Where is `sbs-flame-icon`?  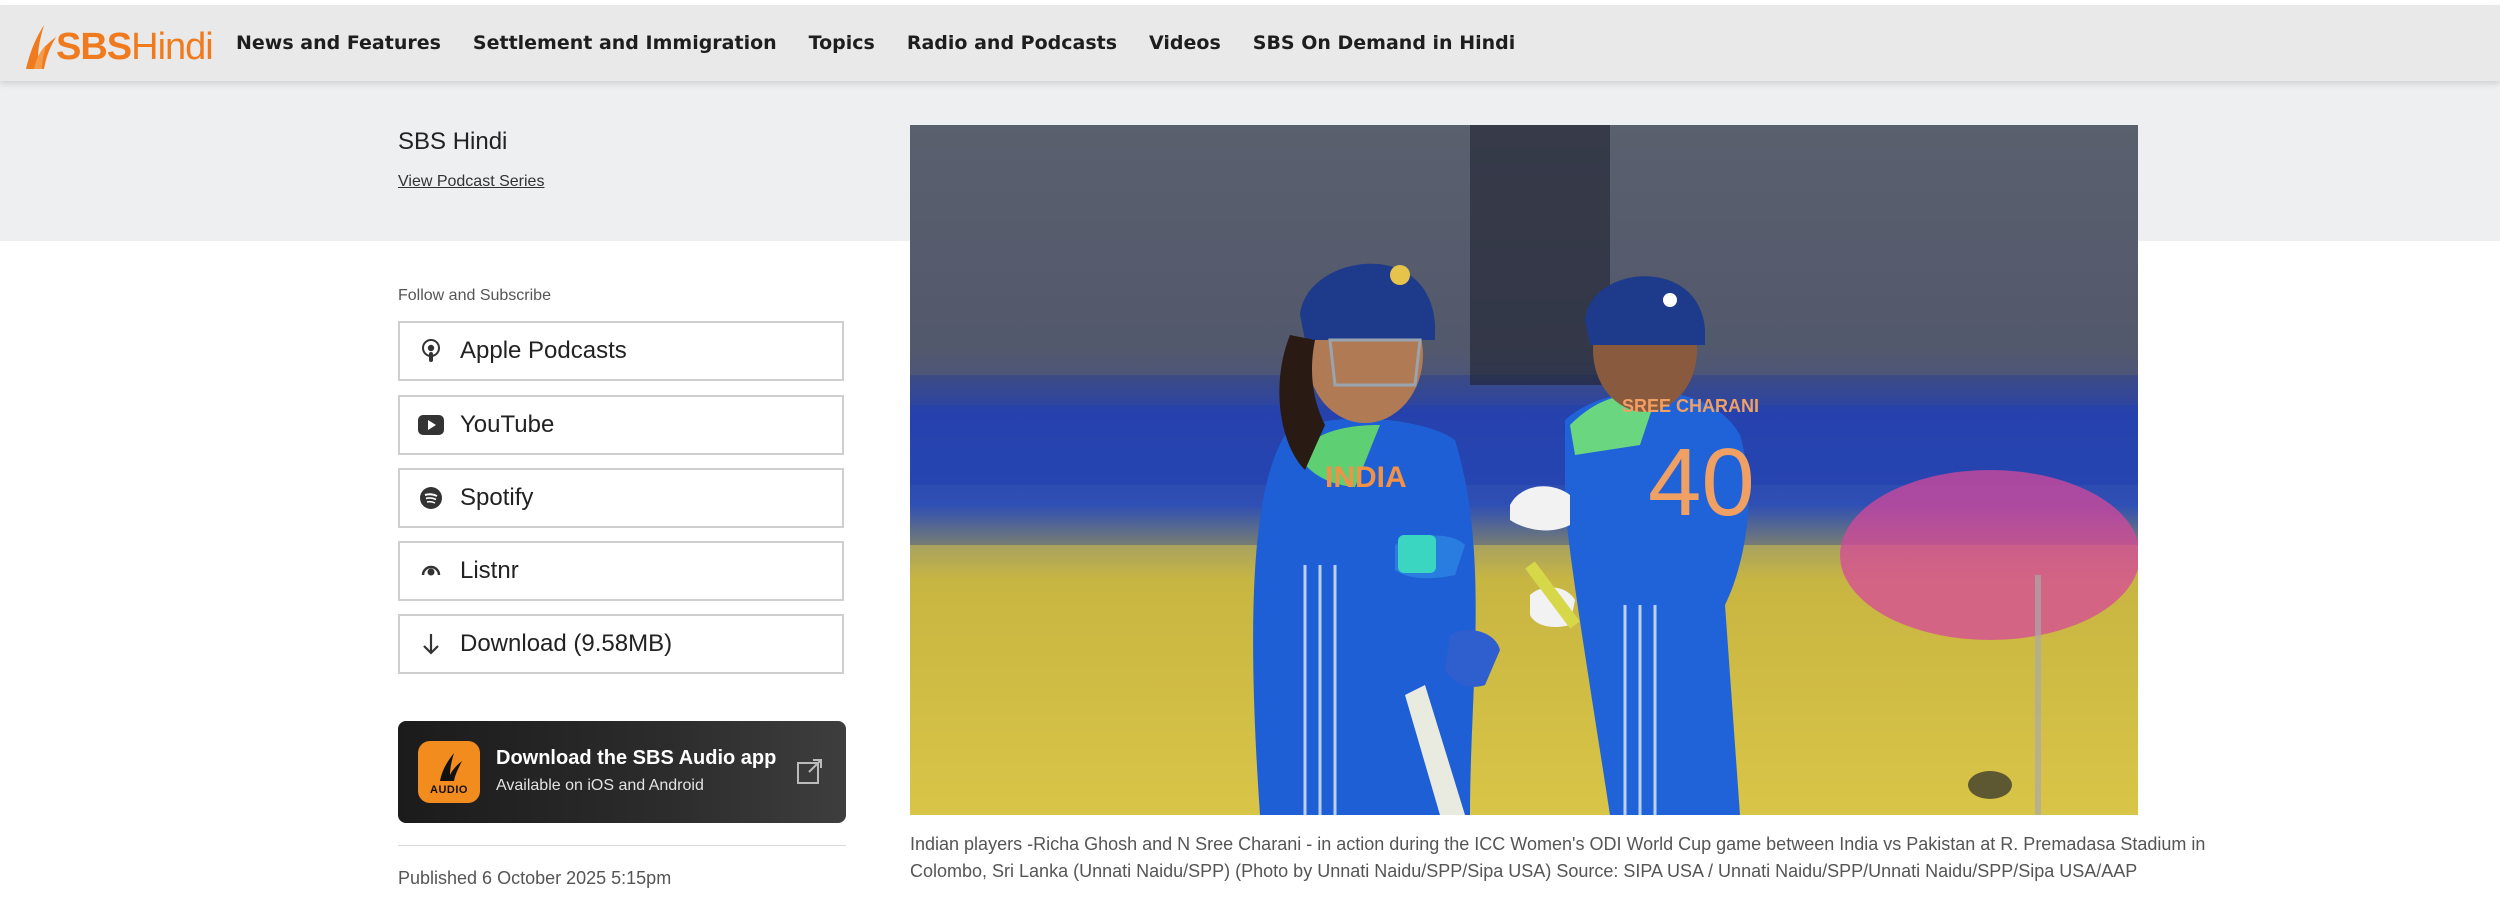 sbs-flame-icon is located at coordinates (41, 47).